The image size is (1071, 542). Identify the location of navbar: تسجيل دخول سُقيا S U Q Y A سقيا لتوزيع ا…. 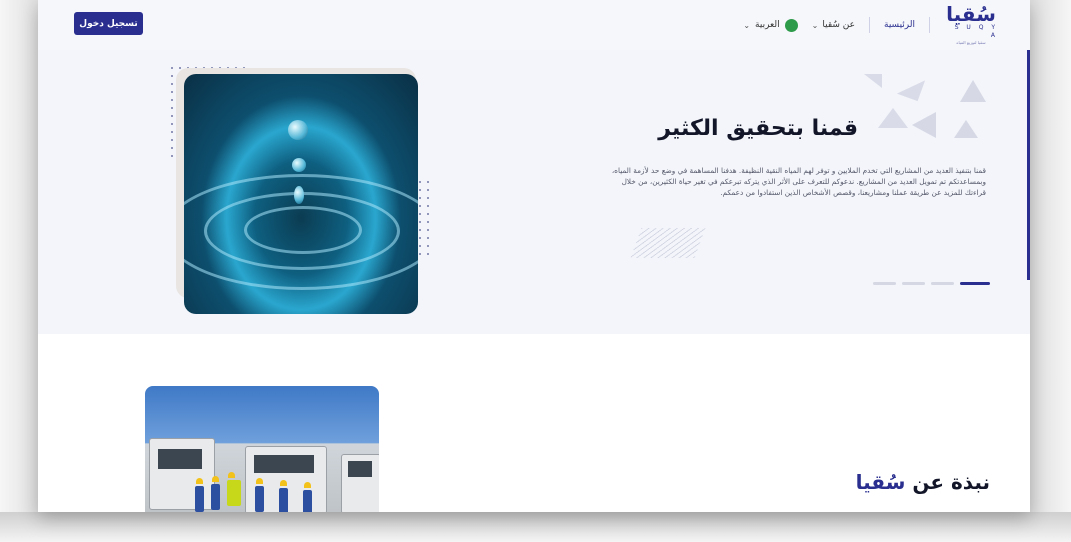
(534, 25).